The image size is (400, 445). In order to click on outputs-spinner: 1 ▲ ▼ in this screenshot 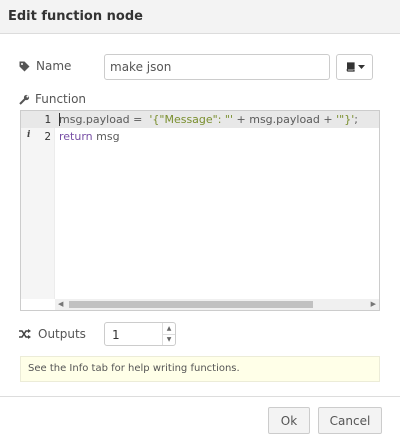, I will do `click(140, 334)`.